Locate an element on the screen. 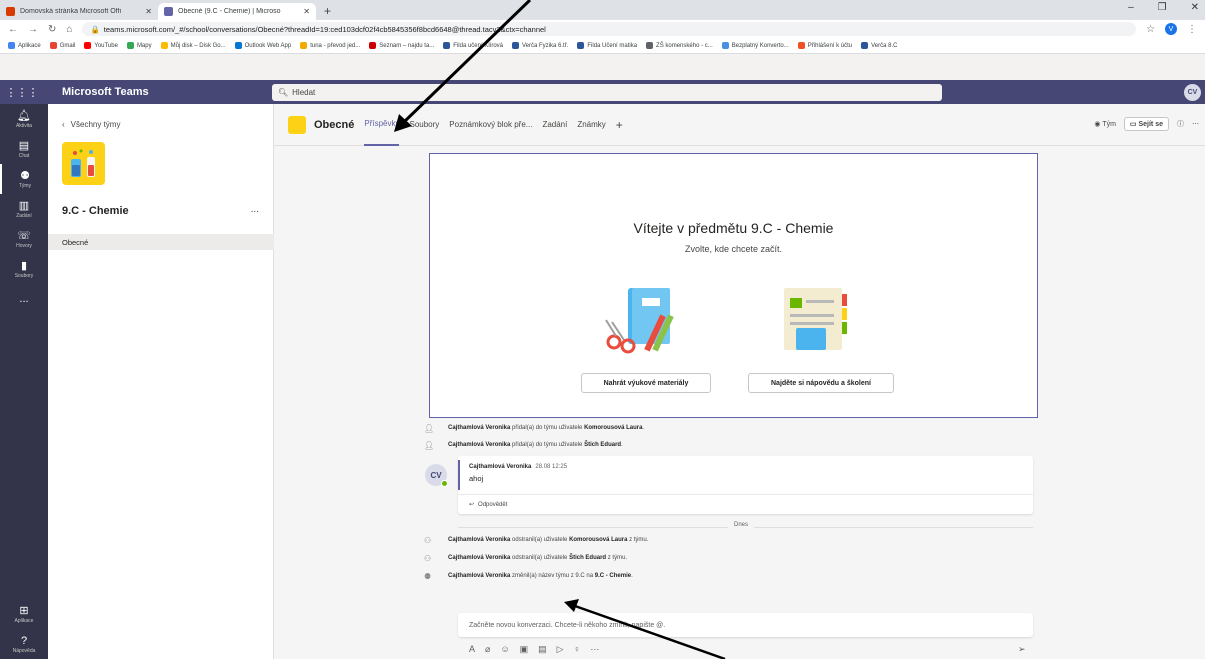 This screenshot has height=659, width=1205. more-icon: ⋯ is located at coordinates (594, 649).